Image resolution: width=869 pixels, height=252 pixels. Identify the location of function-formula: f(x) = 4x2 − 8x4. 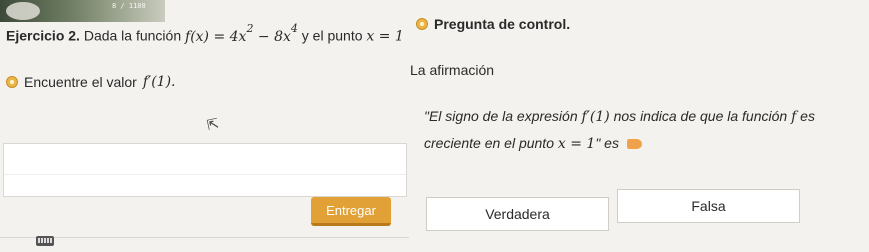
(241, 33).